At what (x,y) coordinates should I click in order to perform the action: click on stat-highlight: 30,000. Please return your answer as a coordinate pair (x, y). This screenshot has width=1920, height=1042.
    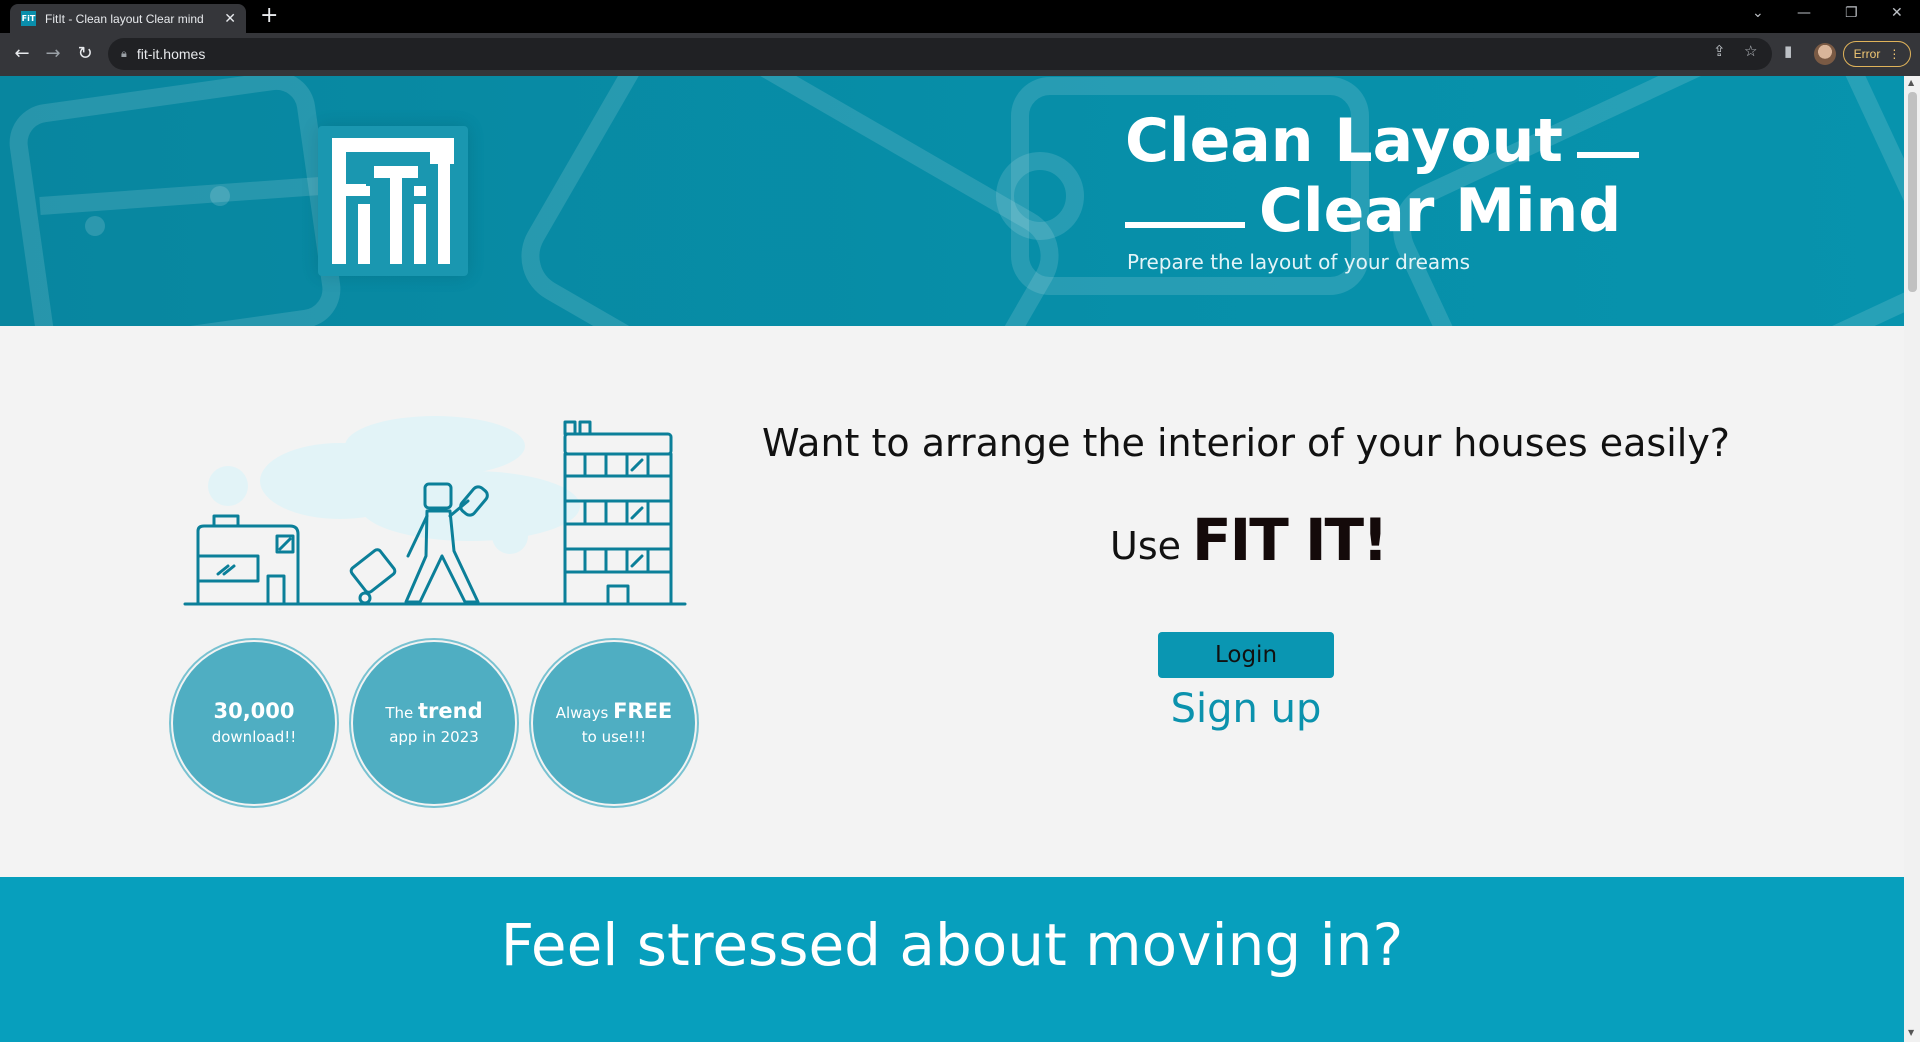
    Looking at the image, I should click on (254, 711).